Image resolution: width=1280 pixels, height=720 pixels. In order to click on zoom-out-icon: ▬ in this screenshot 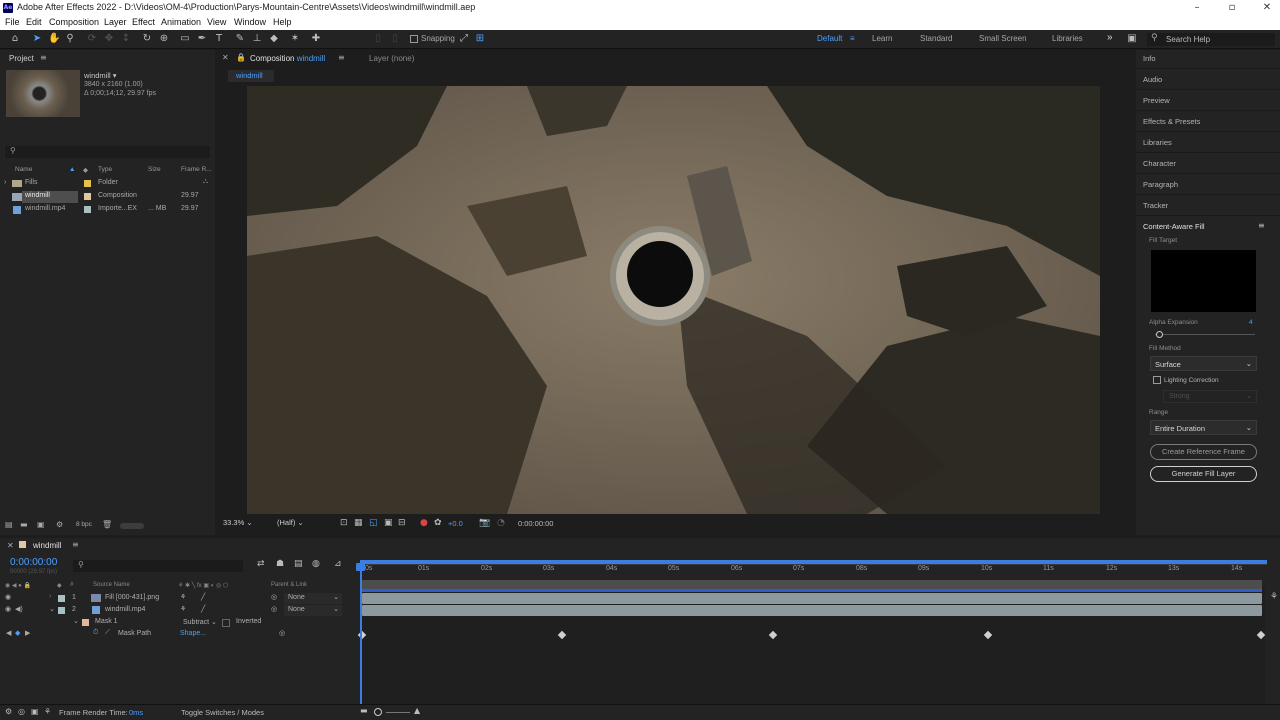, I will do `click(364, 710)`.